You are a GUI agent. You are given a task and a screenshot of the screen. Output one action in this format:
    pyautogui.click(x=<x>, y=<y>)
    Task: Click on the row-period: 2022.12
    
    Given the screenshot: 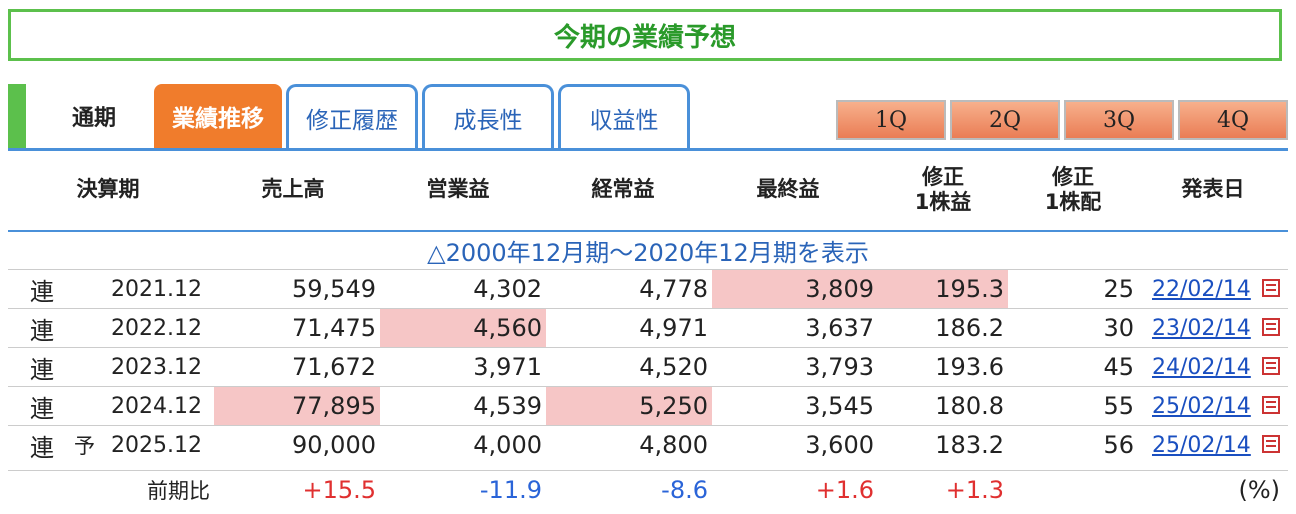 What is the action you would take?
    pyautogui.click(x=156, y=328)
    